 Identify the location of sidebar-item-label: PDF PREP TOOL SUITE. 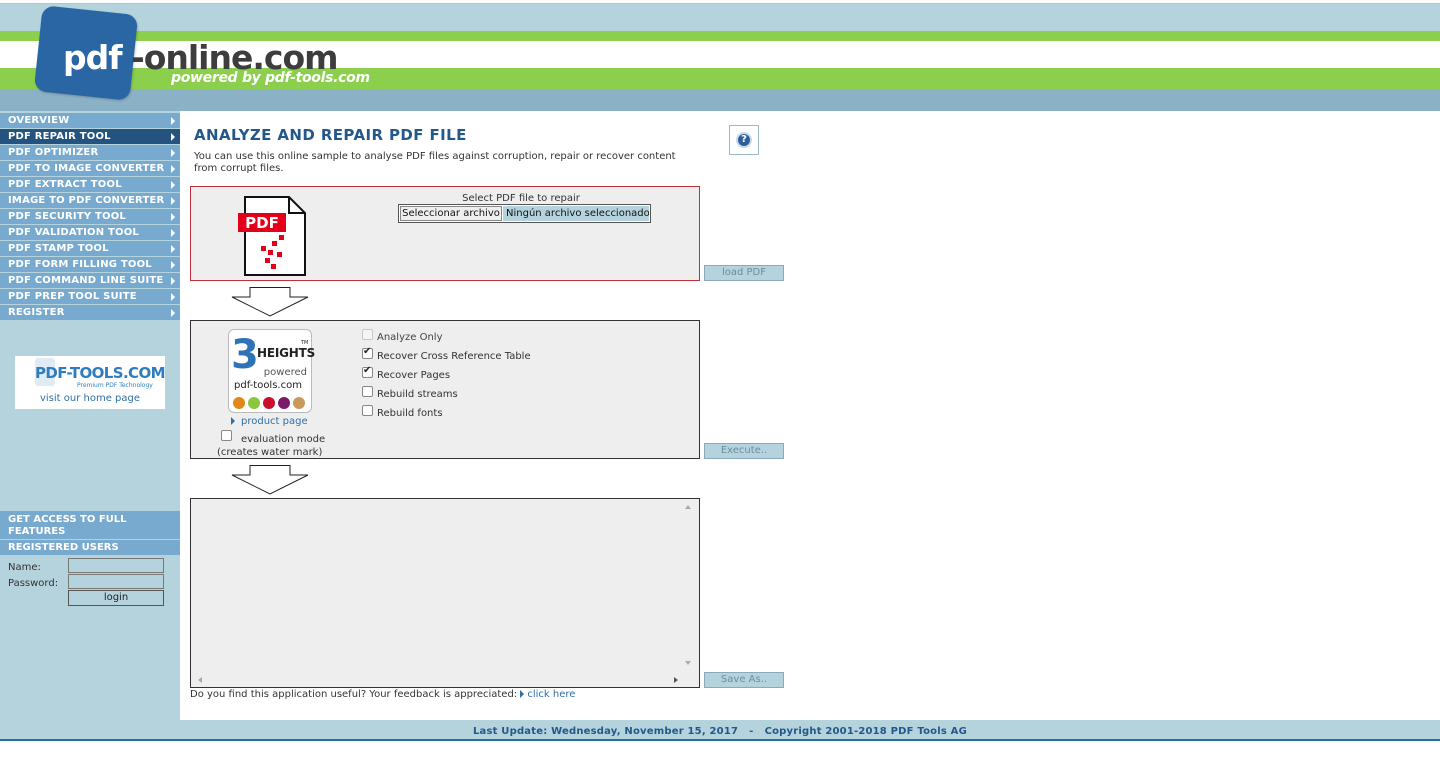
(72, 296).